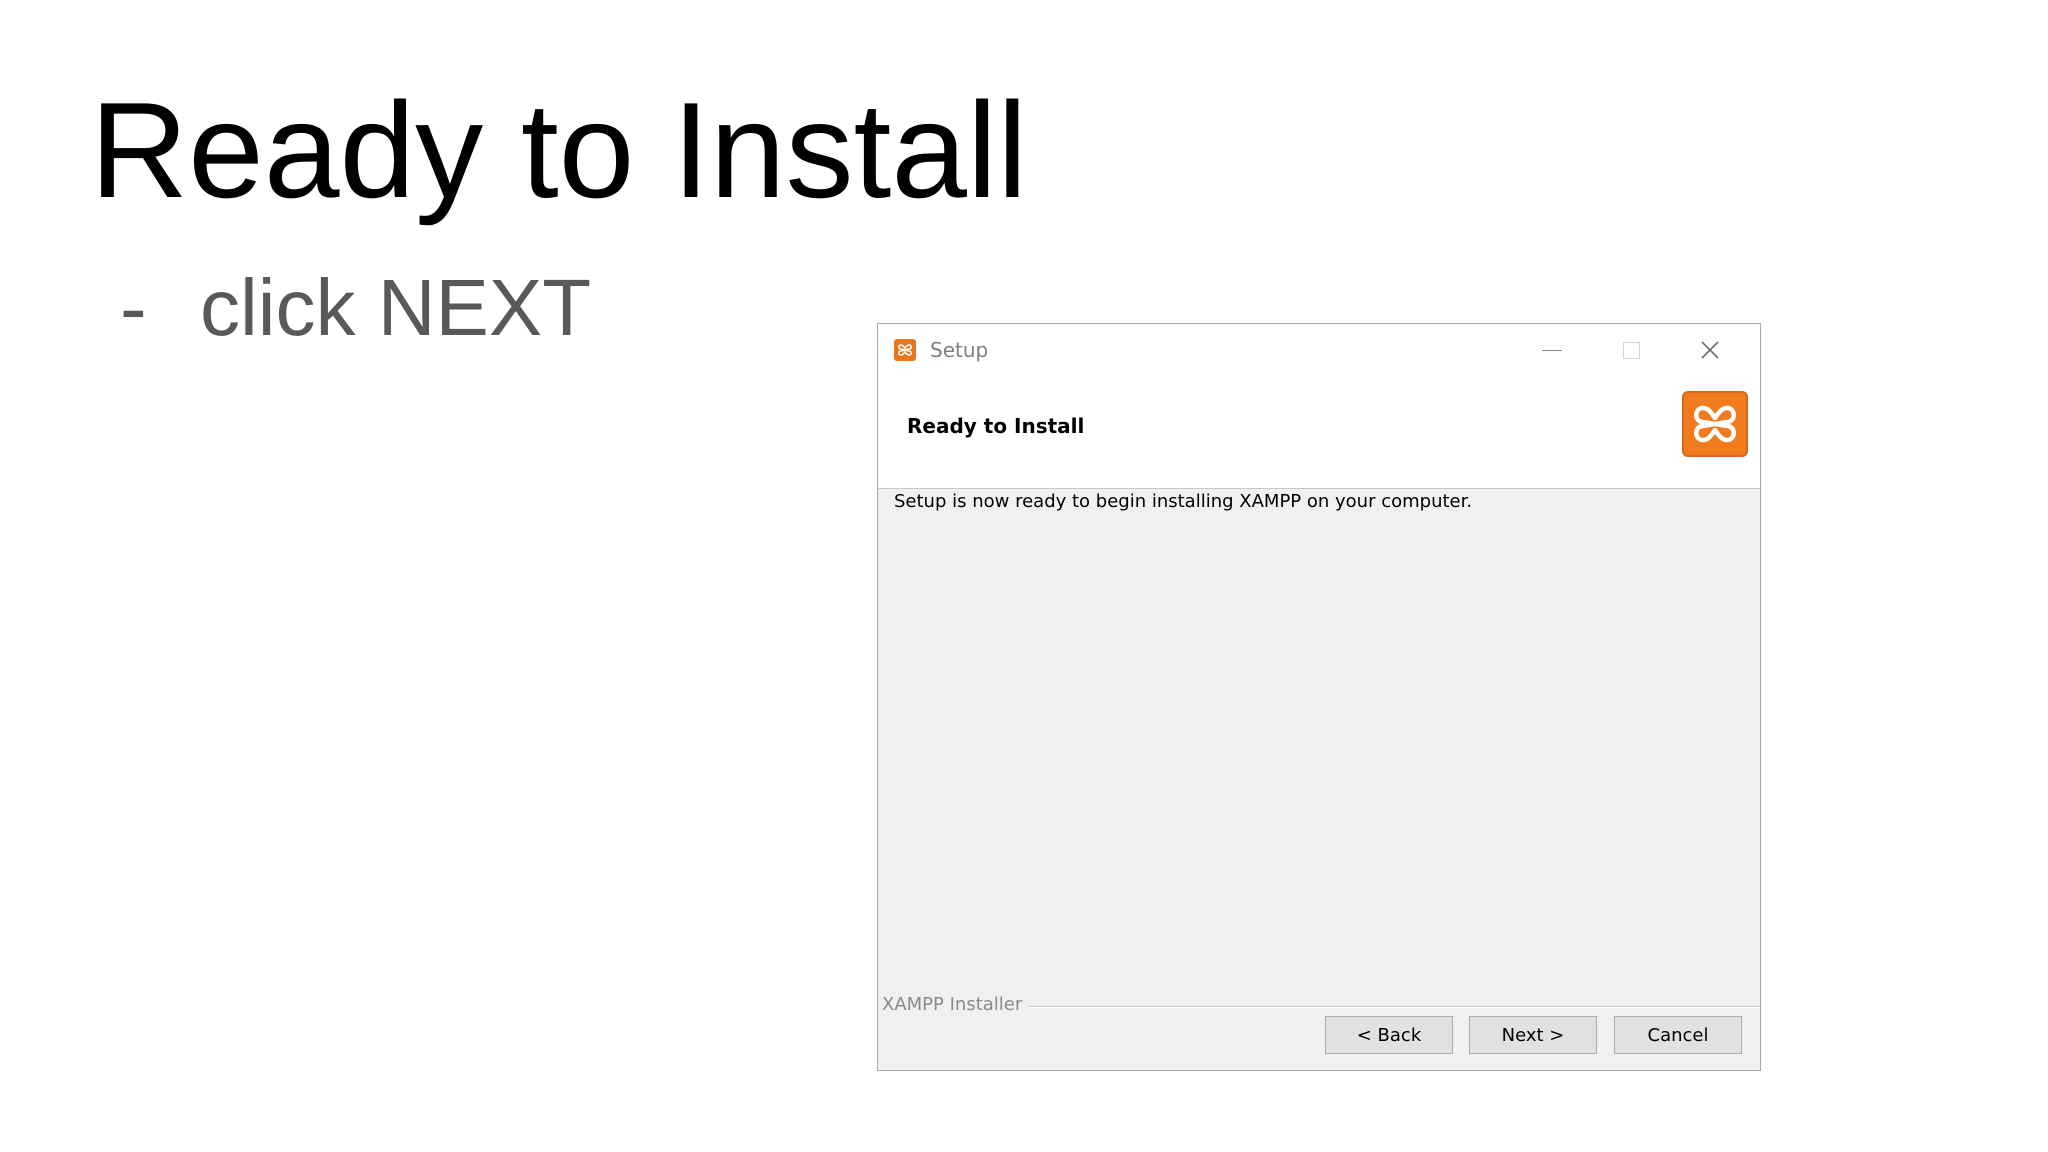 The image size is (2048, 1152). What do you see at coordinates (955, 1004) in the screenshot?
I see `installer-group-label: XAMPP Installer` at bounding box center [955, 1004].